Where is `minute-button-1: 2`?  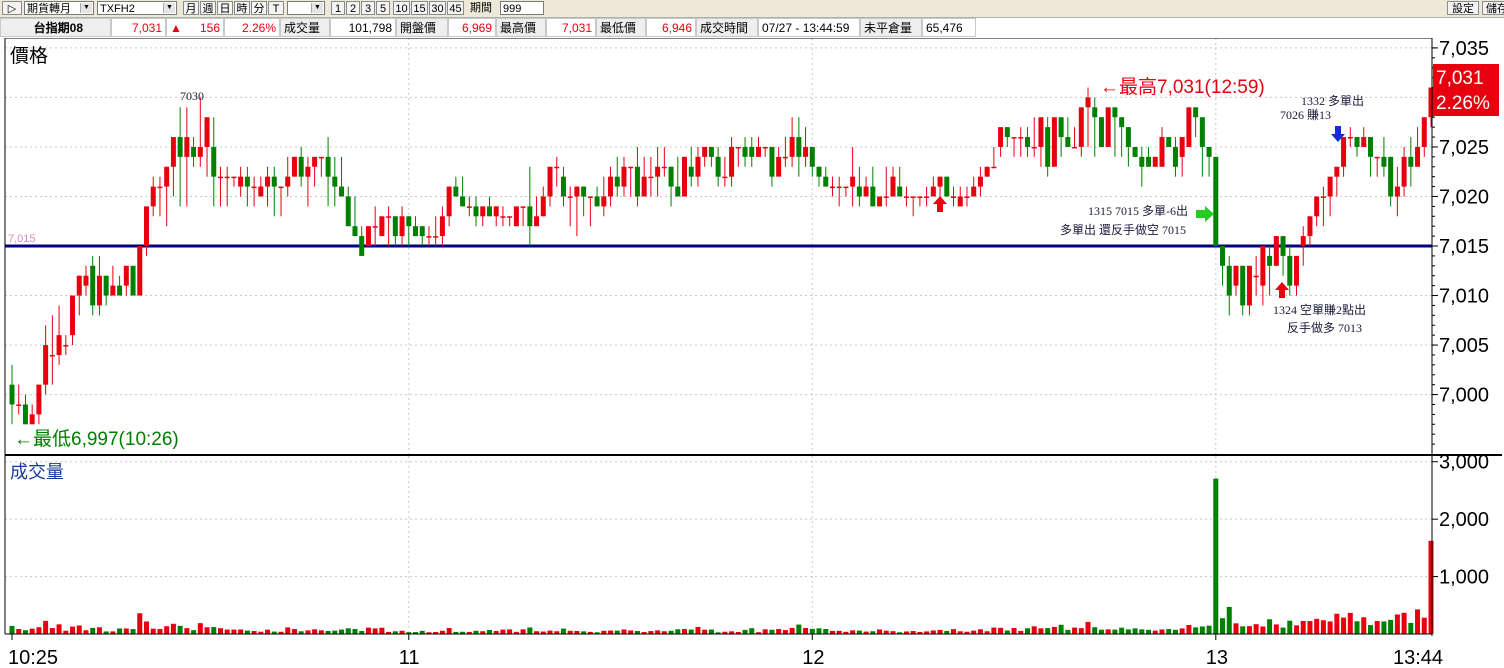
minute-button-1: 2 is located at coordinates (353, 8).